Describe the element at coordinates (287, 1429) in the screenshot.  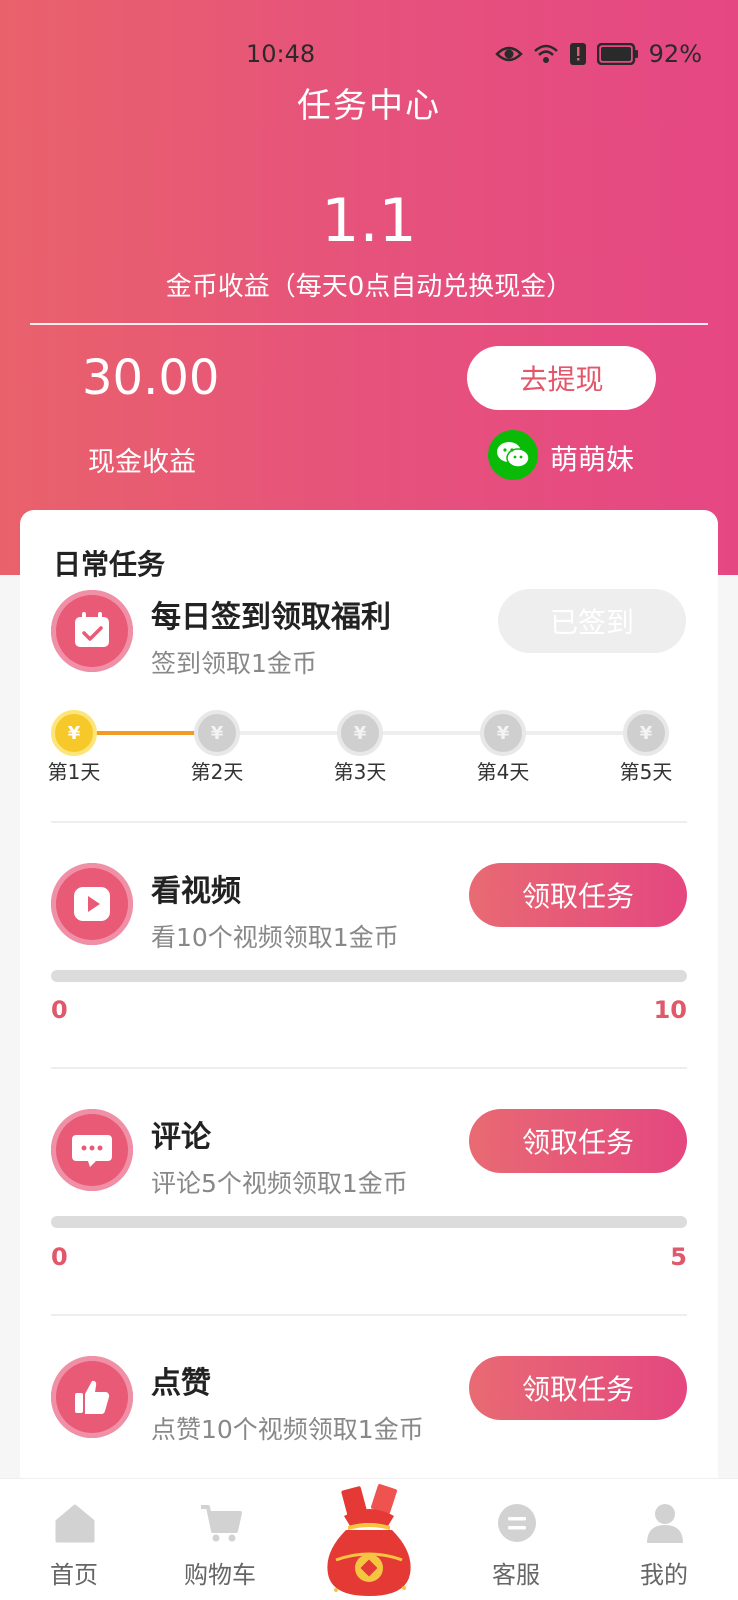
I see `like-task-desc: 点赞10个视频领取1金币` at that location.